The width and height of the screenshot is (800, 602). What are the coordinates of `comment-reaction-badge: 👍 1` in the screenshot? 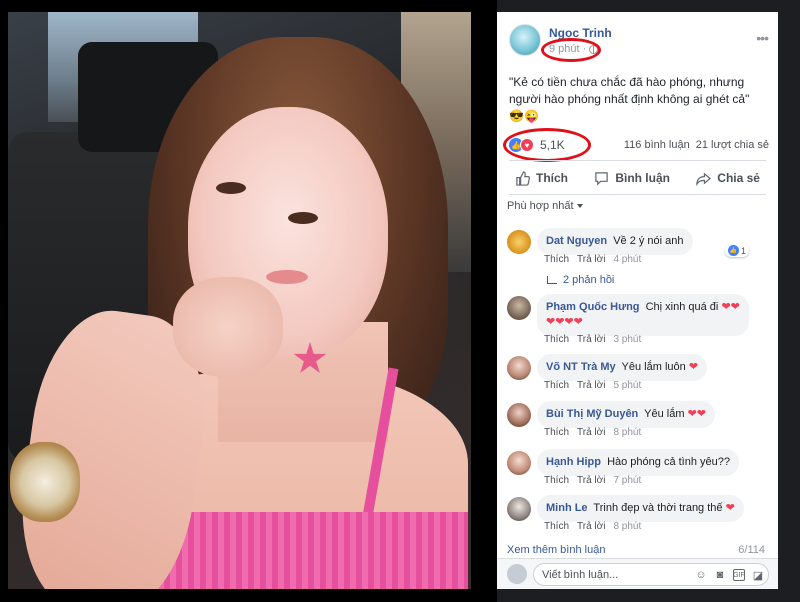 It's located at (736, 250).